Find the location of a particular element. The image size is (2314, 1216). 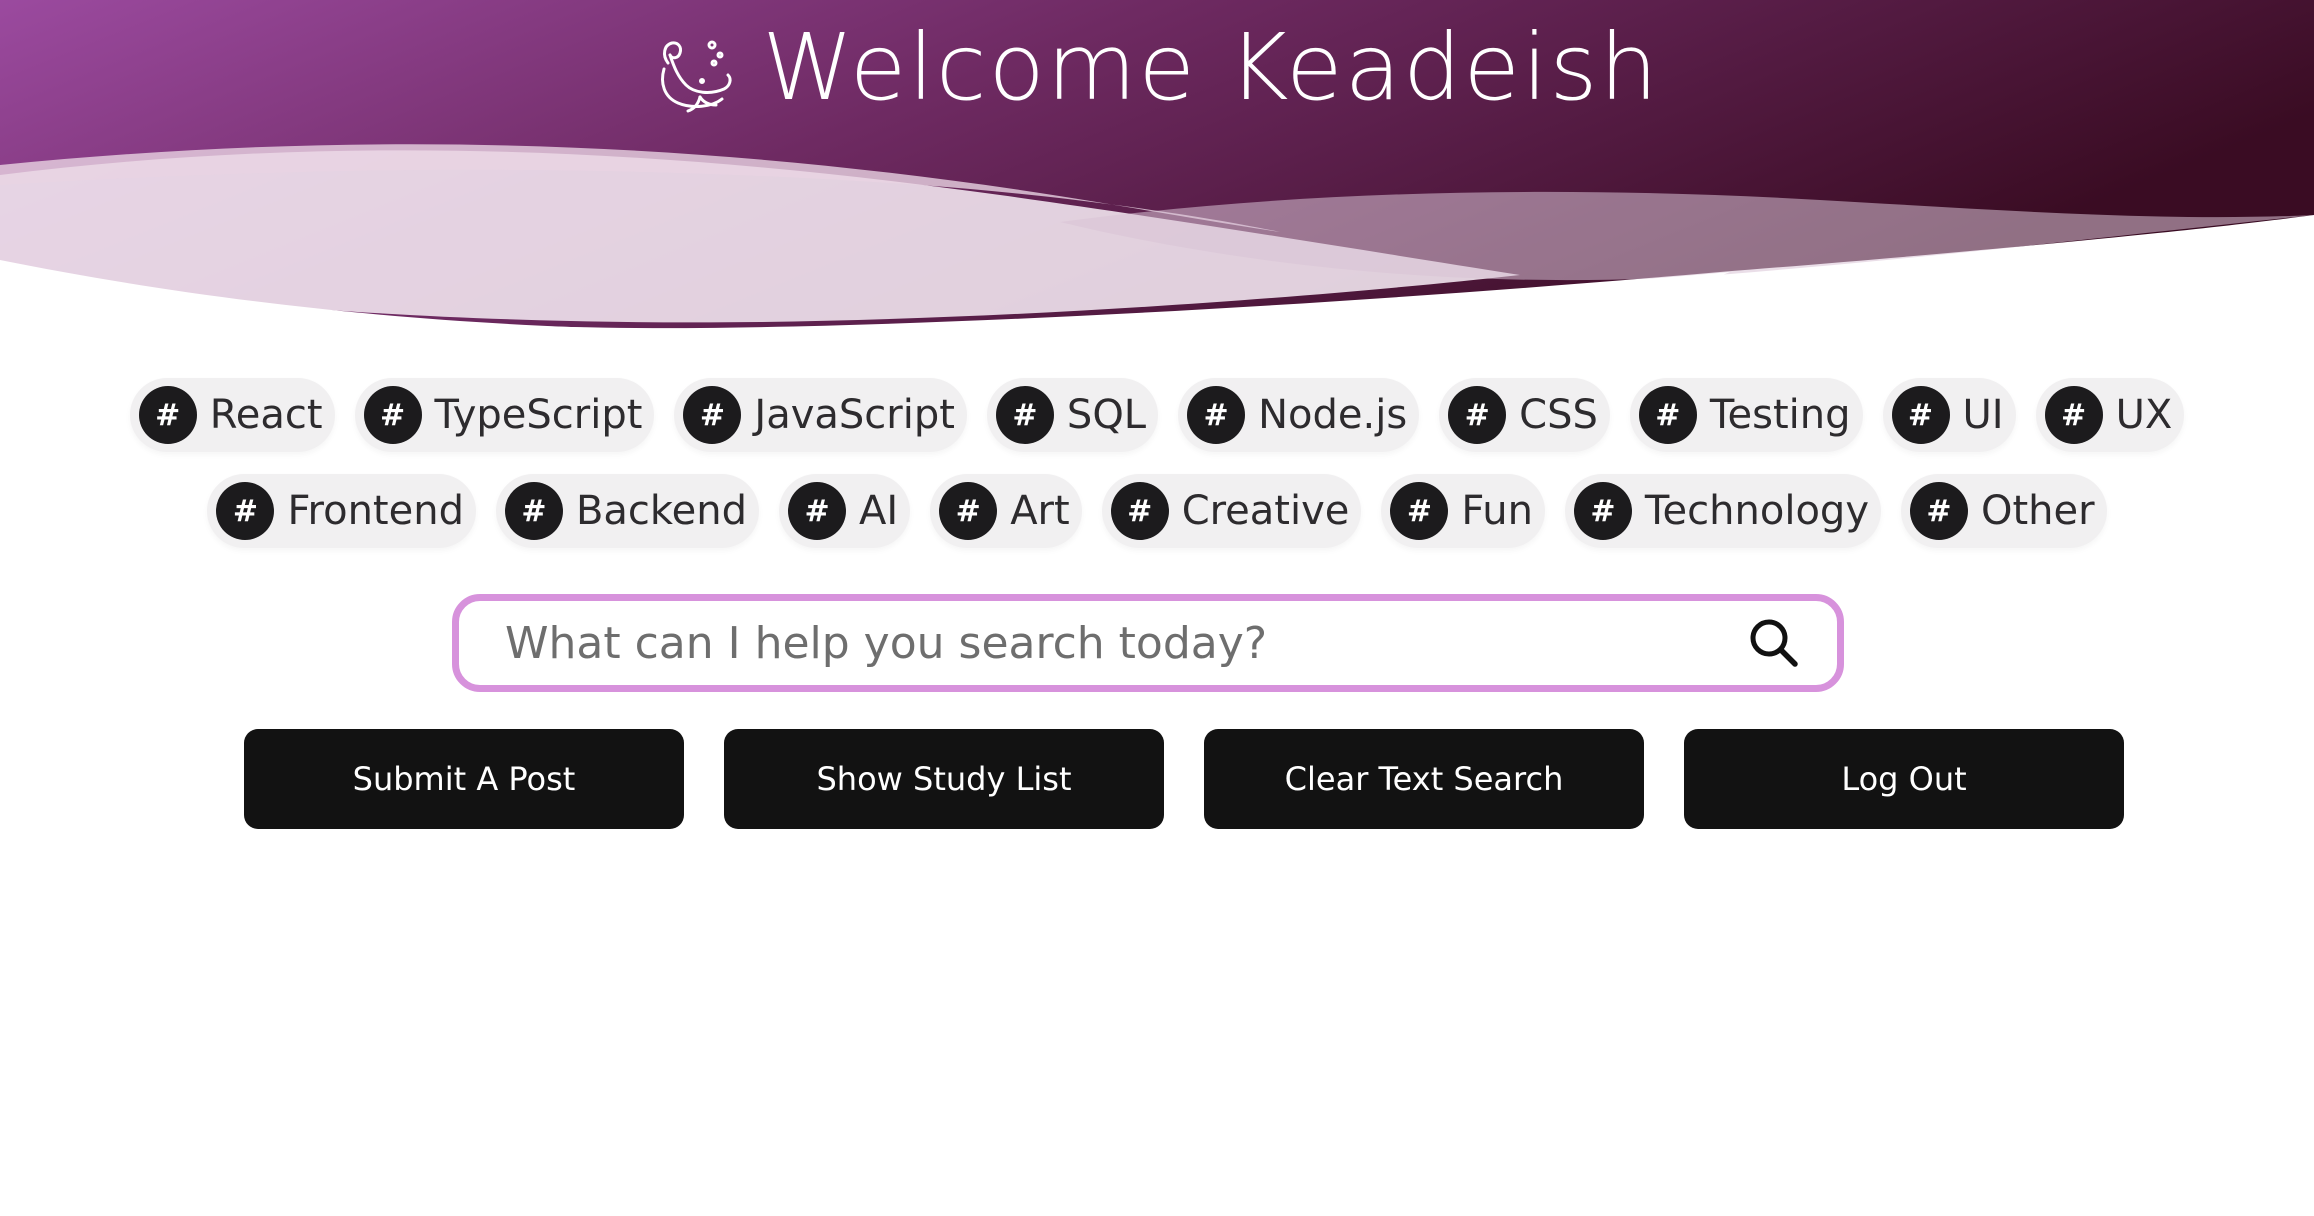

tag-label: Frontend is located at coordinates (375, 511).